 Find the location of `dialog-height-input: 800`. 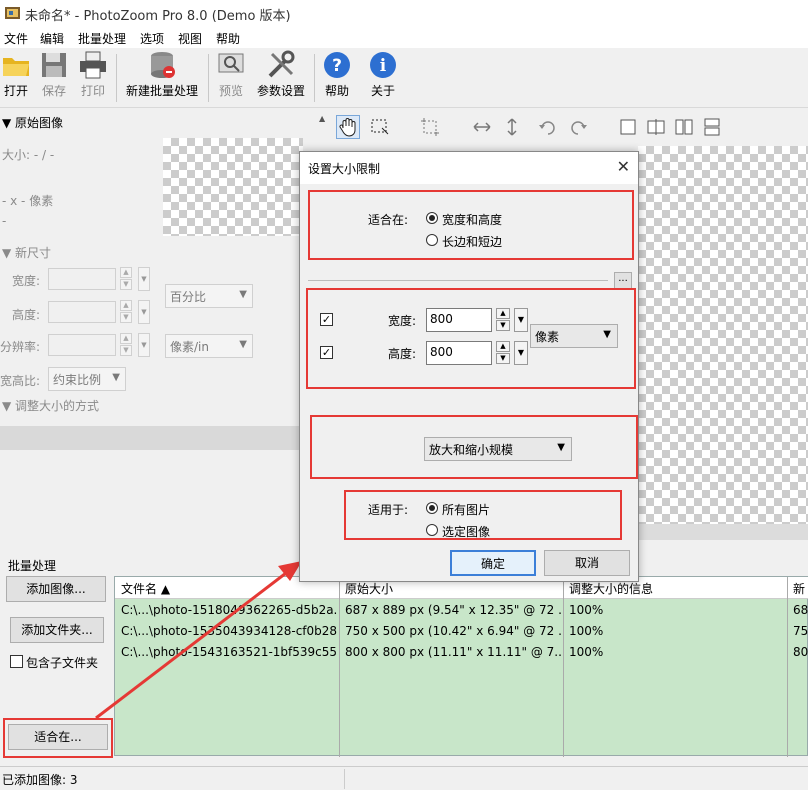

dialog-height-input: 800 is located at coordinates (459, 353).